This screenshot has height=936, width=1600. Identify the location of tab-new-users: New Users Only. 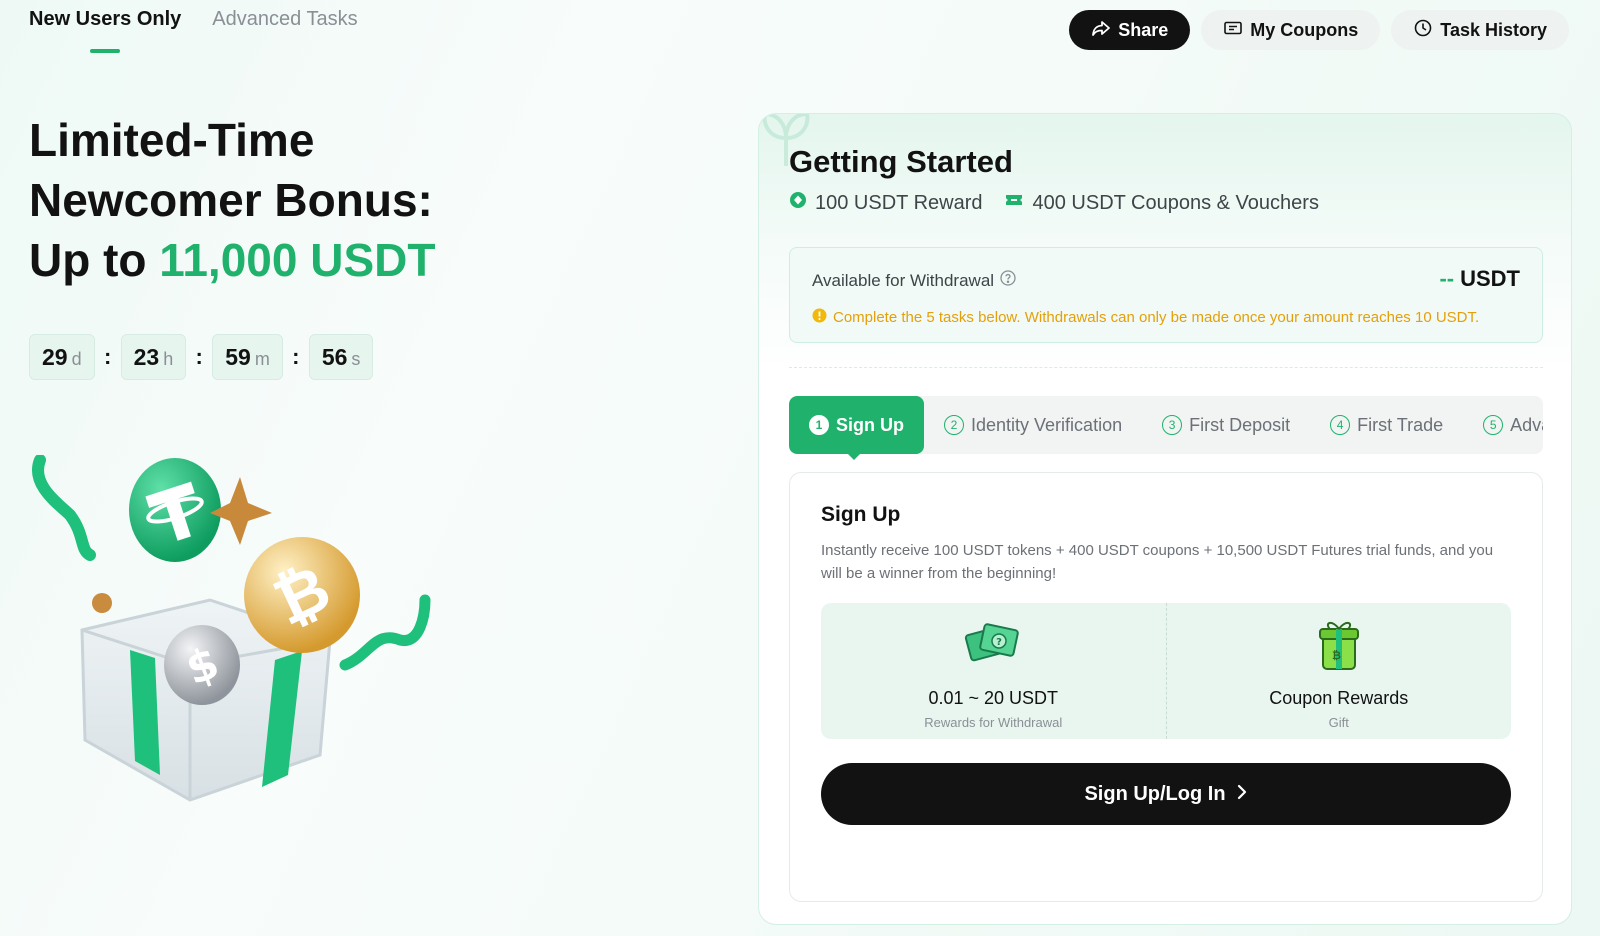
(105, 30).